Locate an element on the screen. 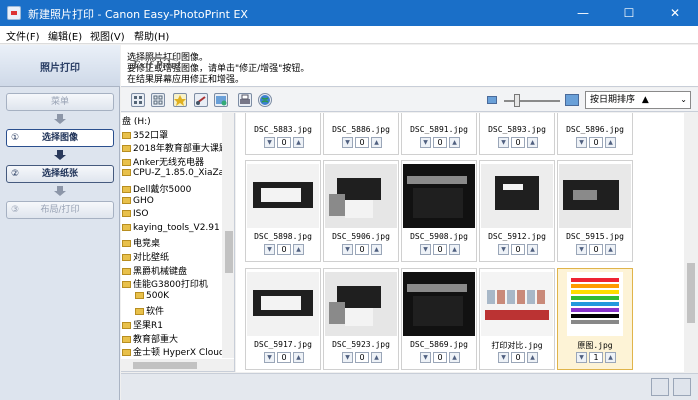 The height and width of the screenshot is (400, 698). thumbnail-item: DSC_5906.jpg ▼ 0 ▲ is located at coordinates (361, 211).